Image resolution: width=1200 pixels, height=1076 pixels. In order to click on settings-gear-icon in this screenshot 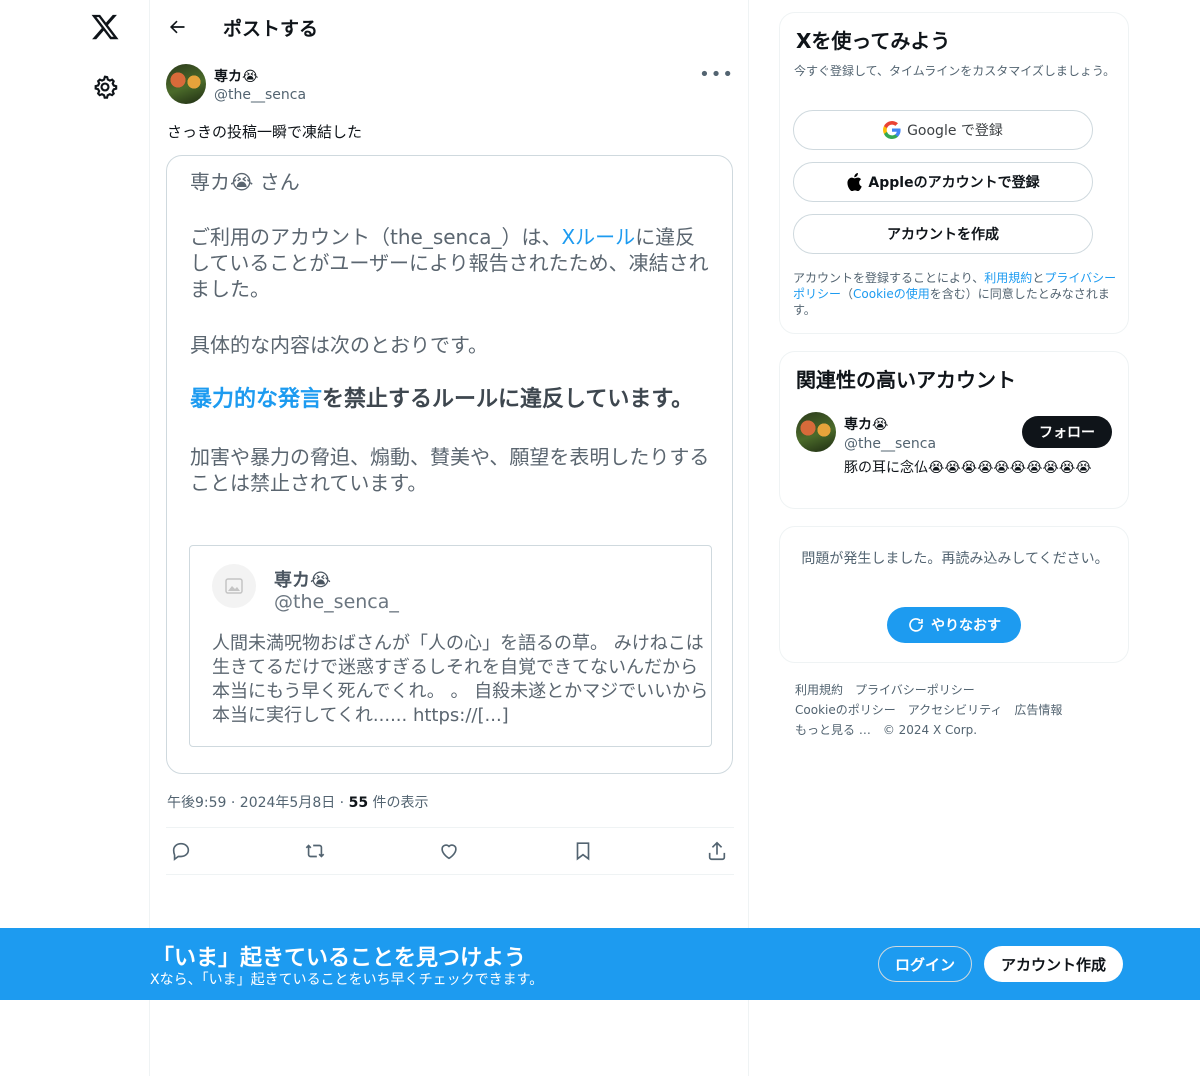, I will do `click(105, 87)`.